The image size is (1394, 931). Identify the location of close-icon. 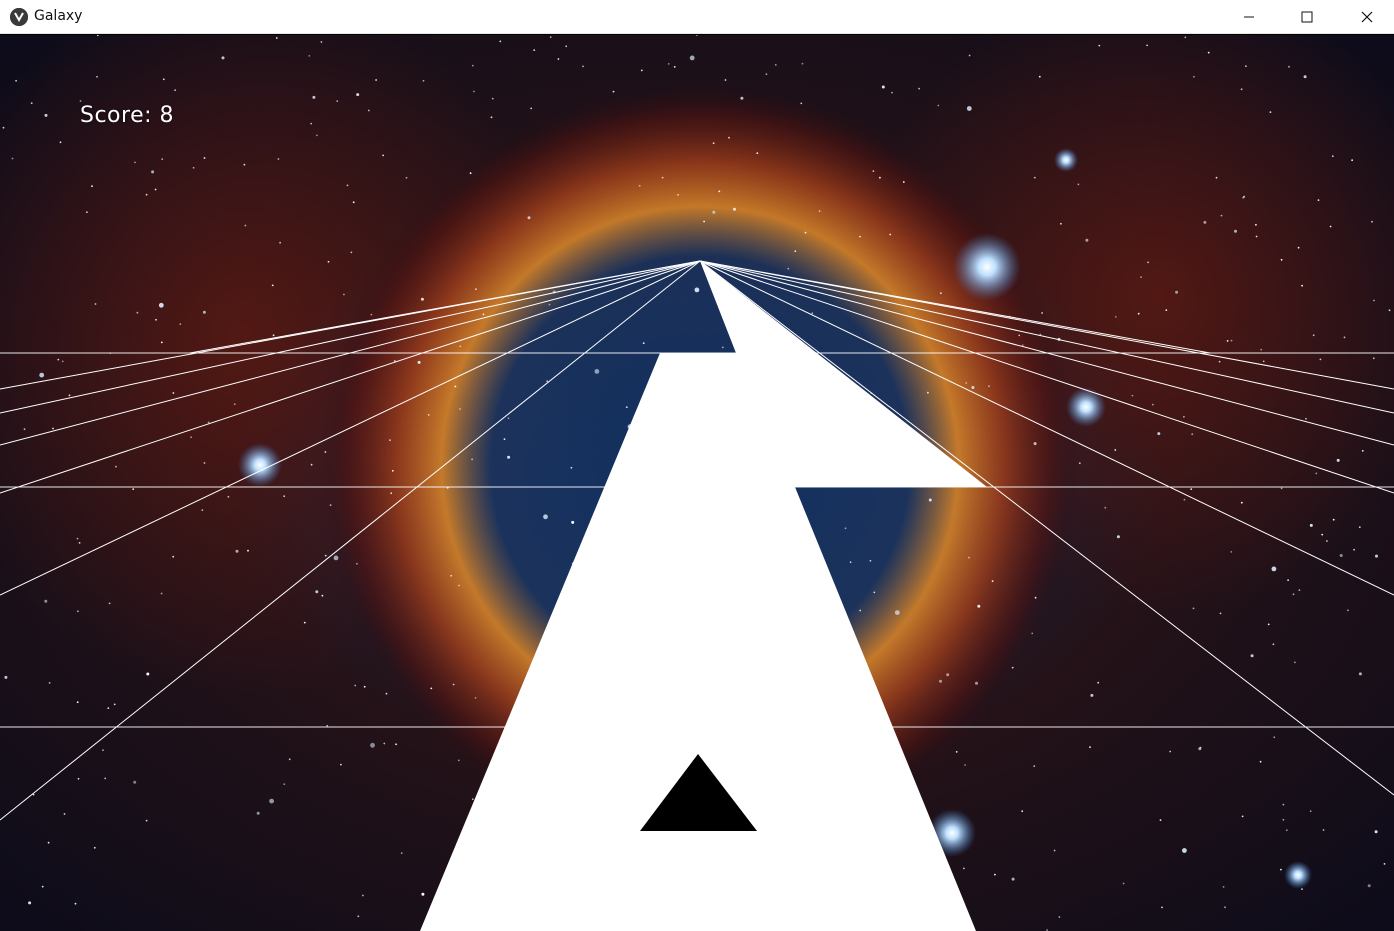
(1367, 17).